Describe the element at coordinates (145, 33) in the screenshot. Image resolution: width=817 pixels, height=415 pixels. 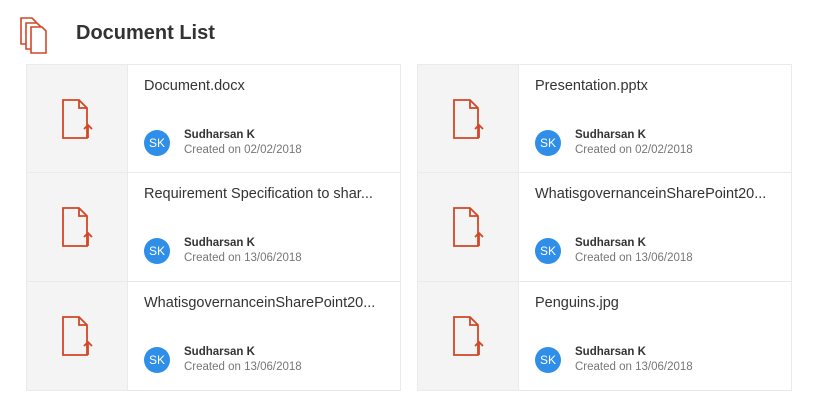
I see `page-title: Document List` at that location.